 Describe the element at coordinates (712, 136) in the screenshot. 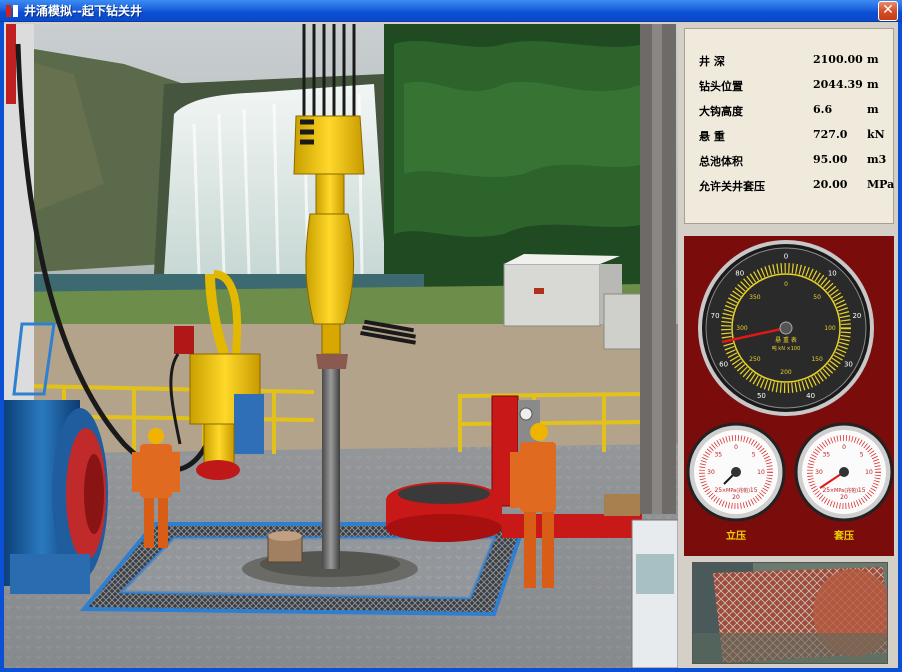

I see `readout-label: 悬 重` at that location.